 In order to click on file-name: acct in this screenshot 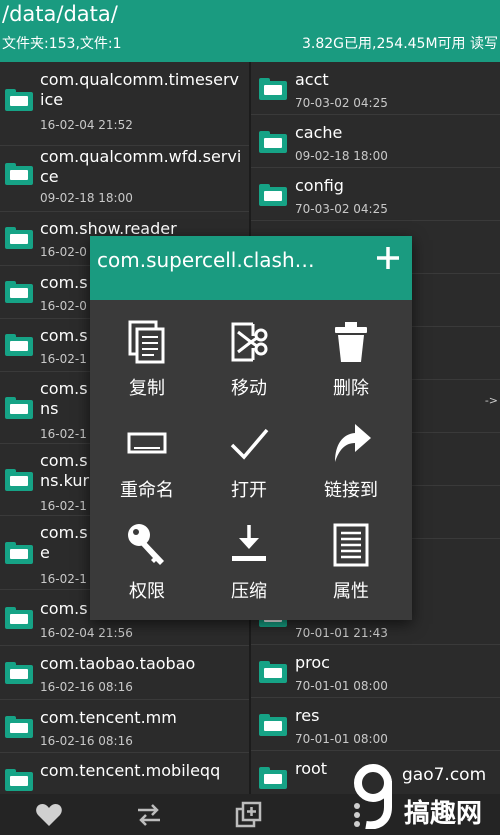, I will do `click(312, 79)`.